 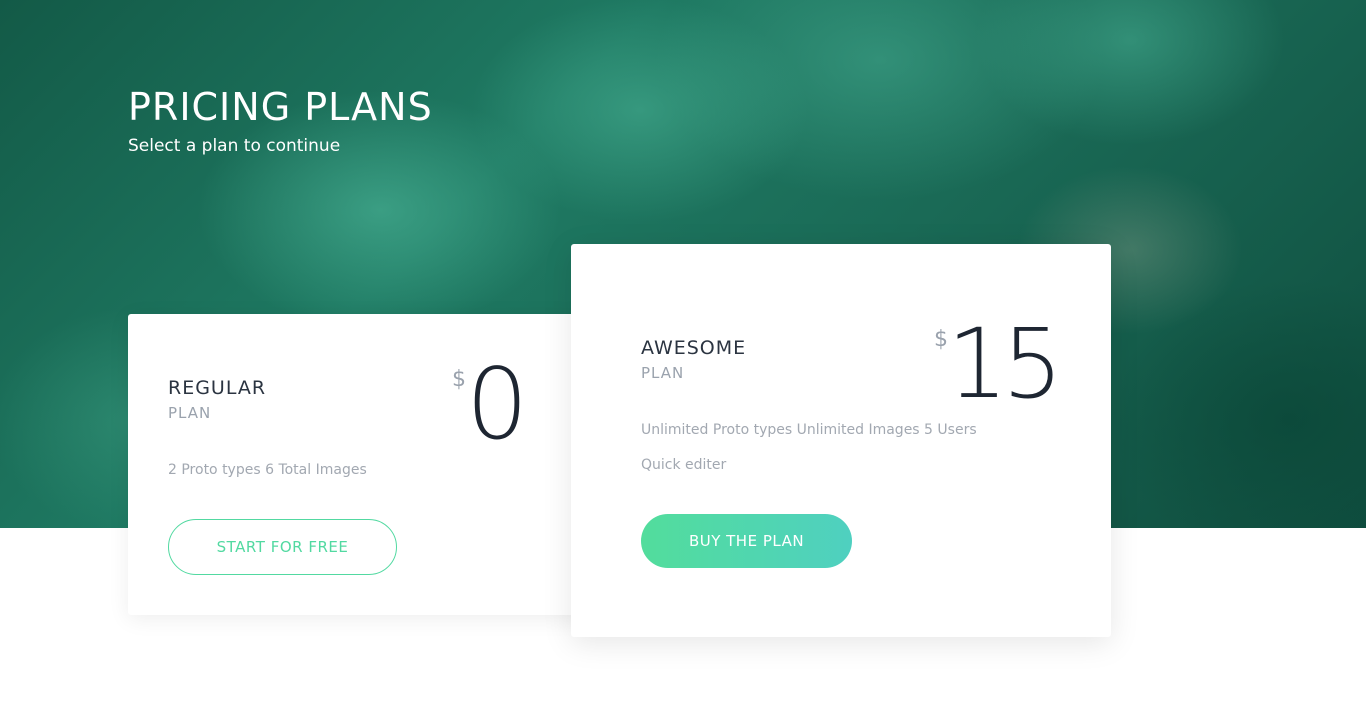 What do you see at coordinates (1005, 364) in the screenshot?
I see `price-amount: 15` at bounding box center [1005, 364].